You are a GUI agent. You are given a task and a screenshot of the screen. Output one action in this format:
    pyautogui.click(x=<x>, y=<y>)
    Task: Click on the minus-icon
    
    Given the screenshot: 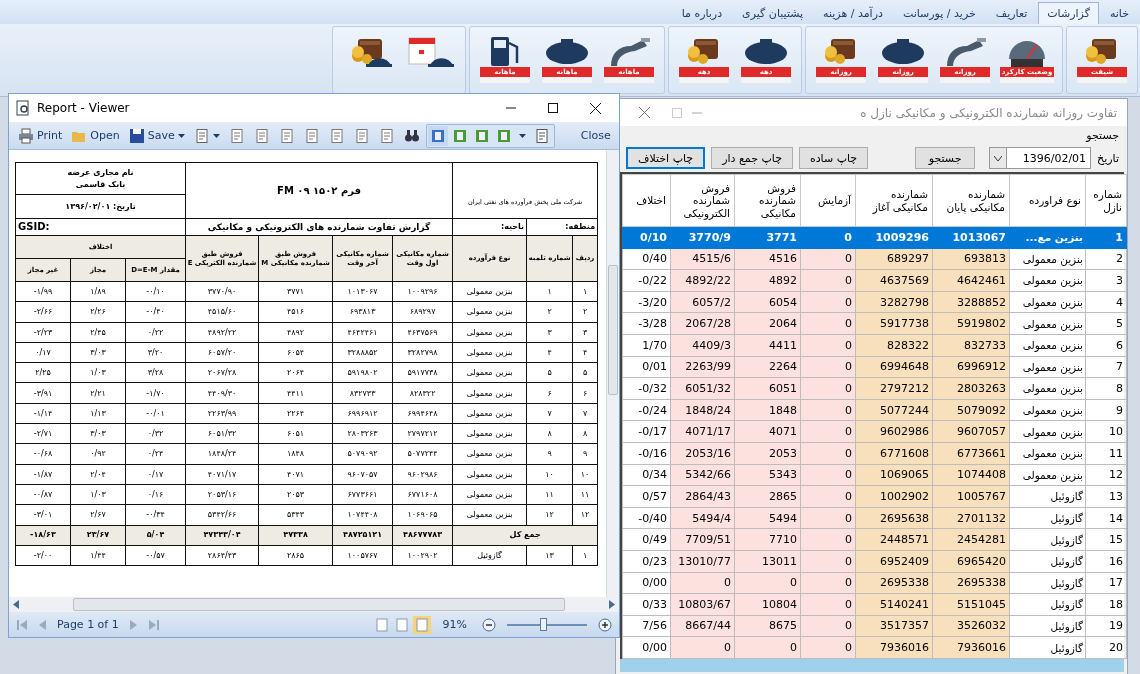 What is the action you would take?
    pyautogui.click(x=489, y=624)
    